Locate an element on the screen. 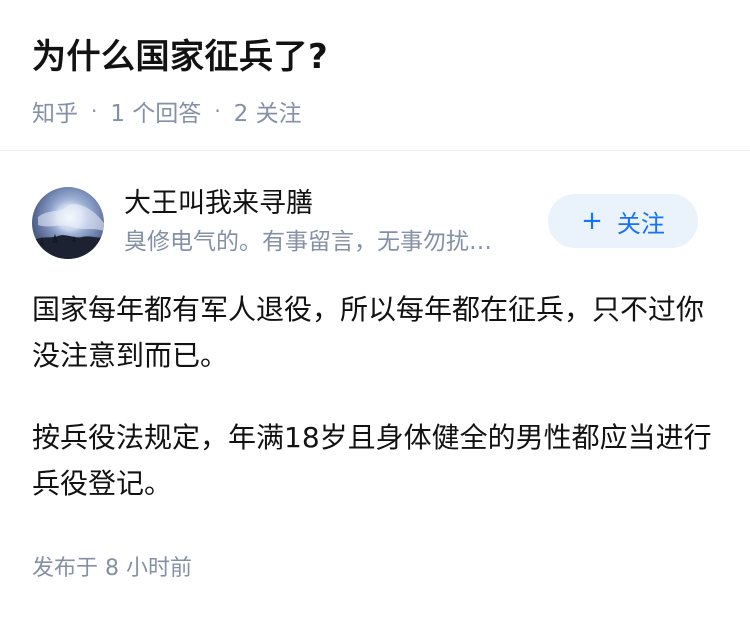  source-label: 知乎 is located at coordinates (55, 111).